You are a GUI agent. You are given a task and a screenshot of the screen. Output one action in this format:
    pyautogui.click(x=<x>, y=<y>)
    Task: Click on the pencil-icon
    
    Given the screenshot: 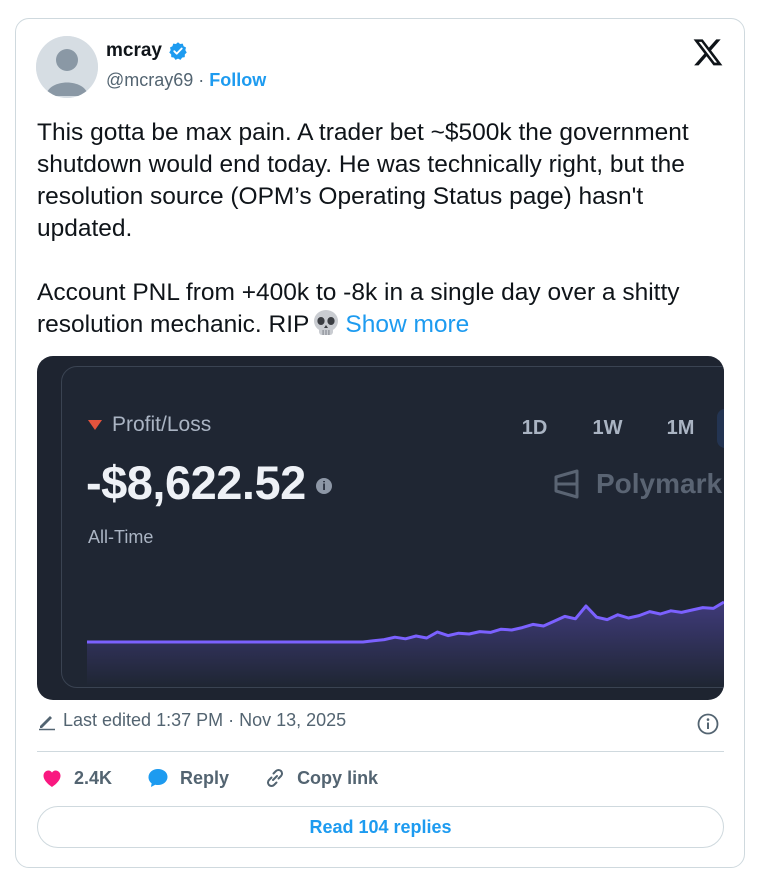 What is the action you would take?
    pyautogui.click(x=47, y=722)
    